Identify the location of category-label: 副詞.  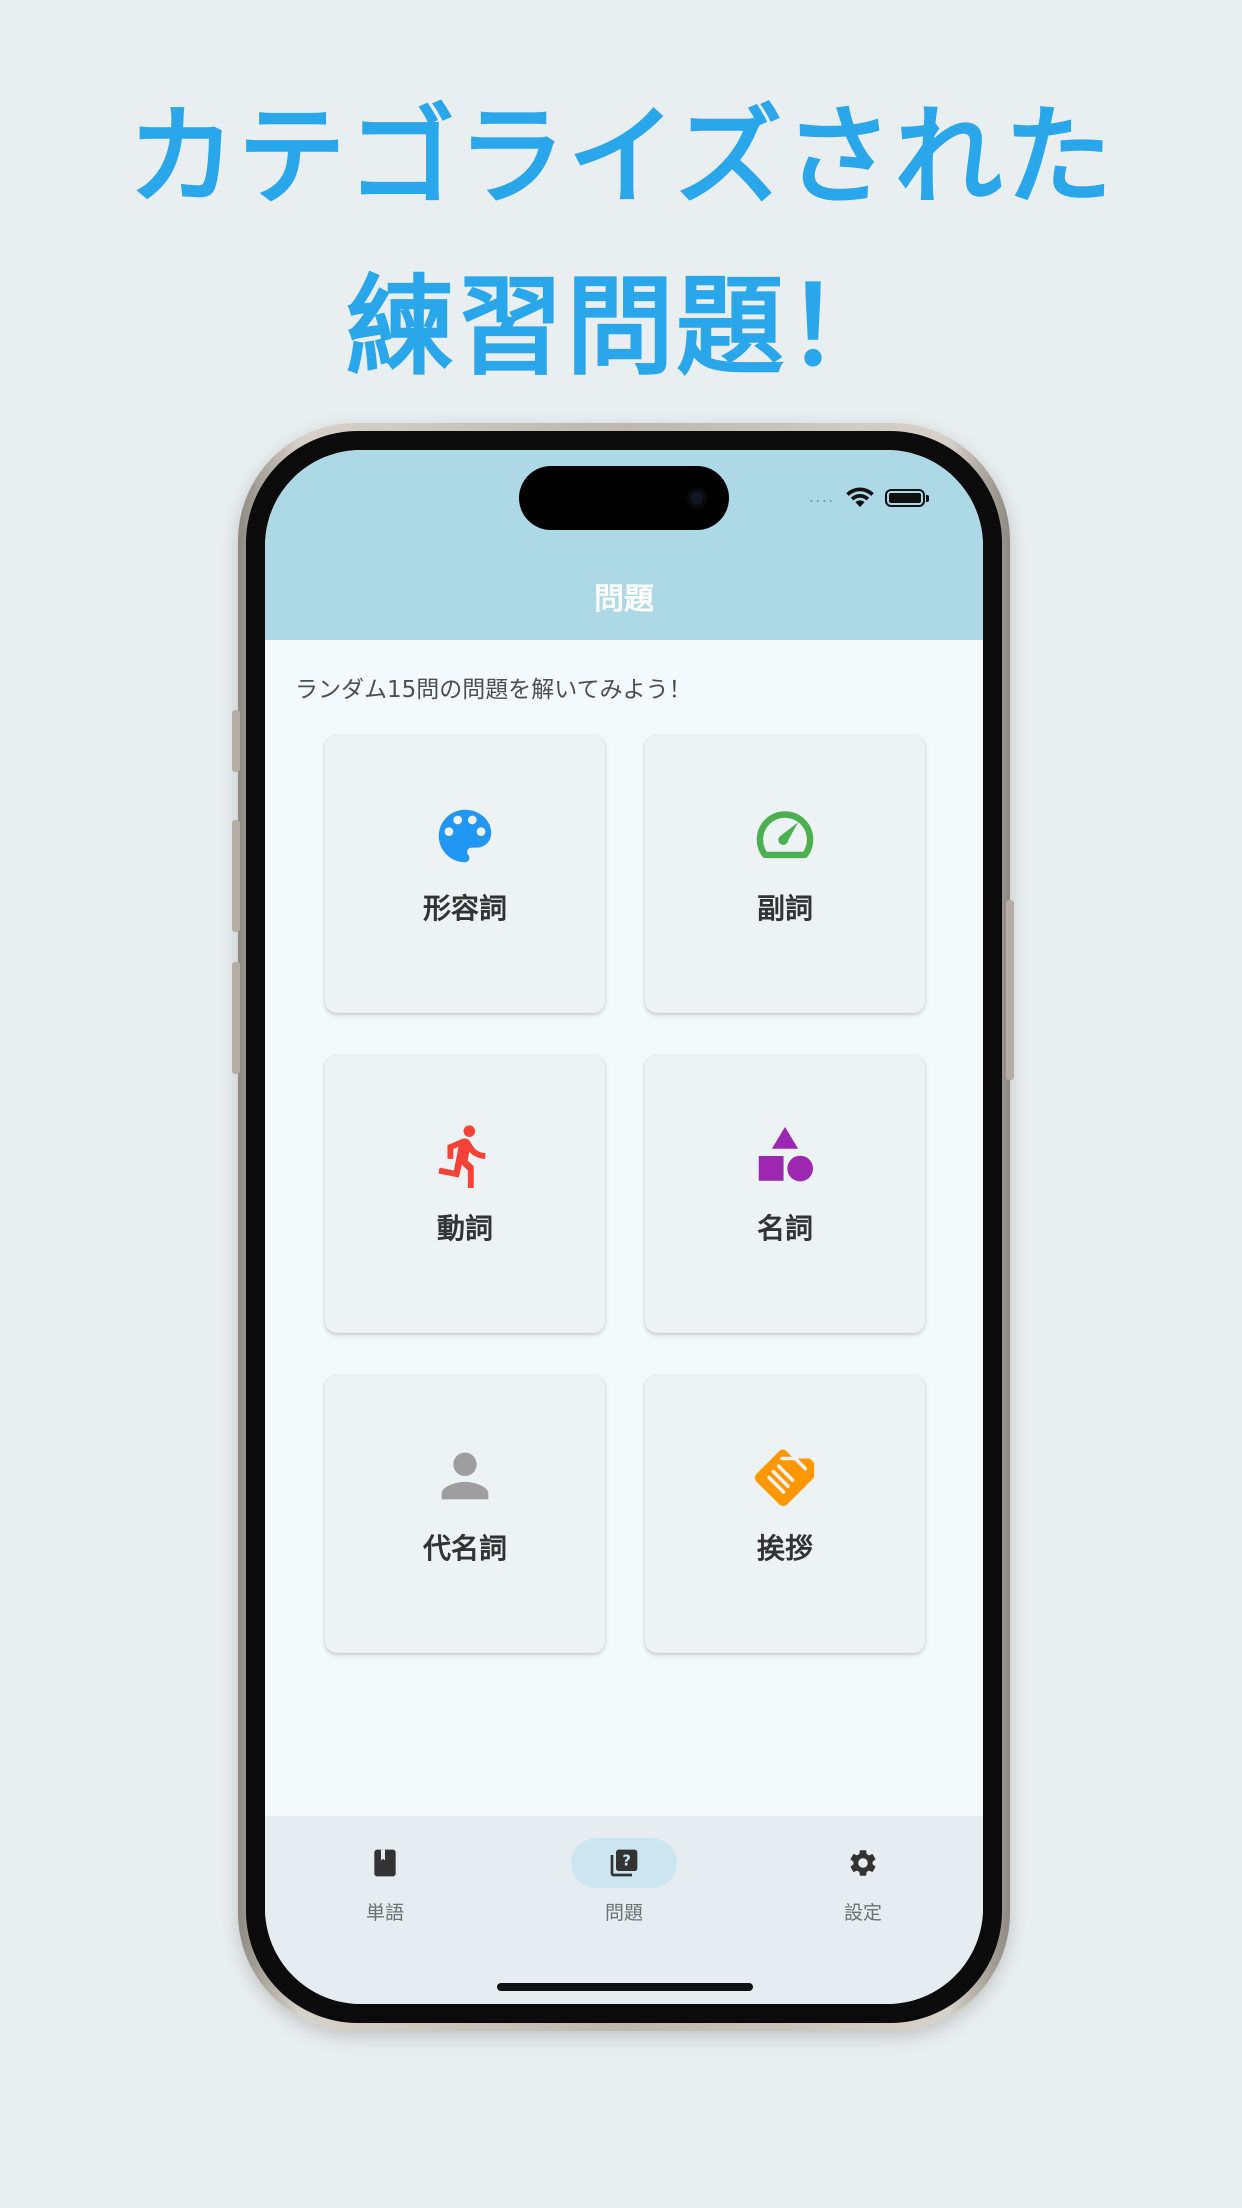
(784, 908).